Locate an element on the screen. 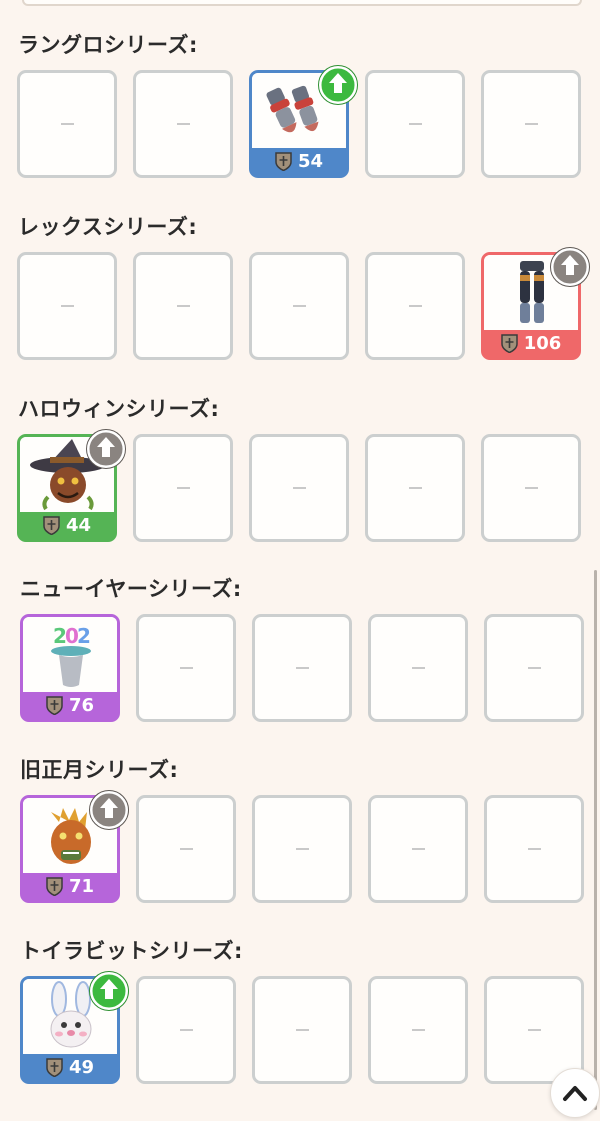 The width and height of the screenshot is (600, 1121). scroll-to-top-button is located at coordinates (575, 1093).